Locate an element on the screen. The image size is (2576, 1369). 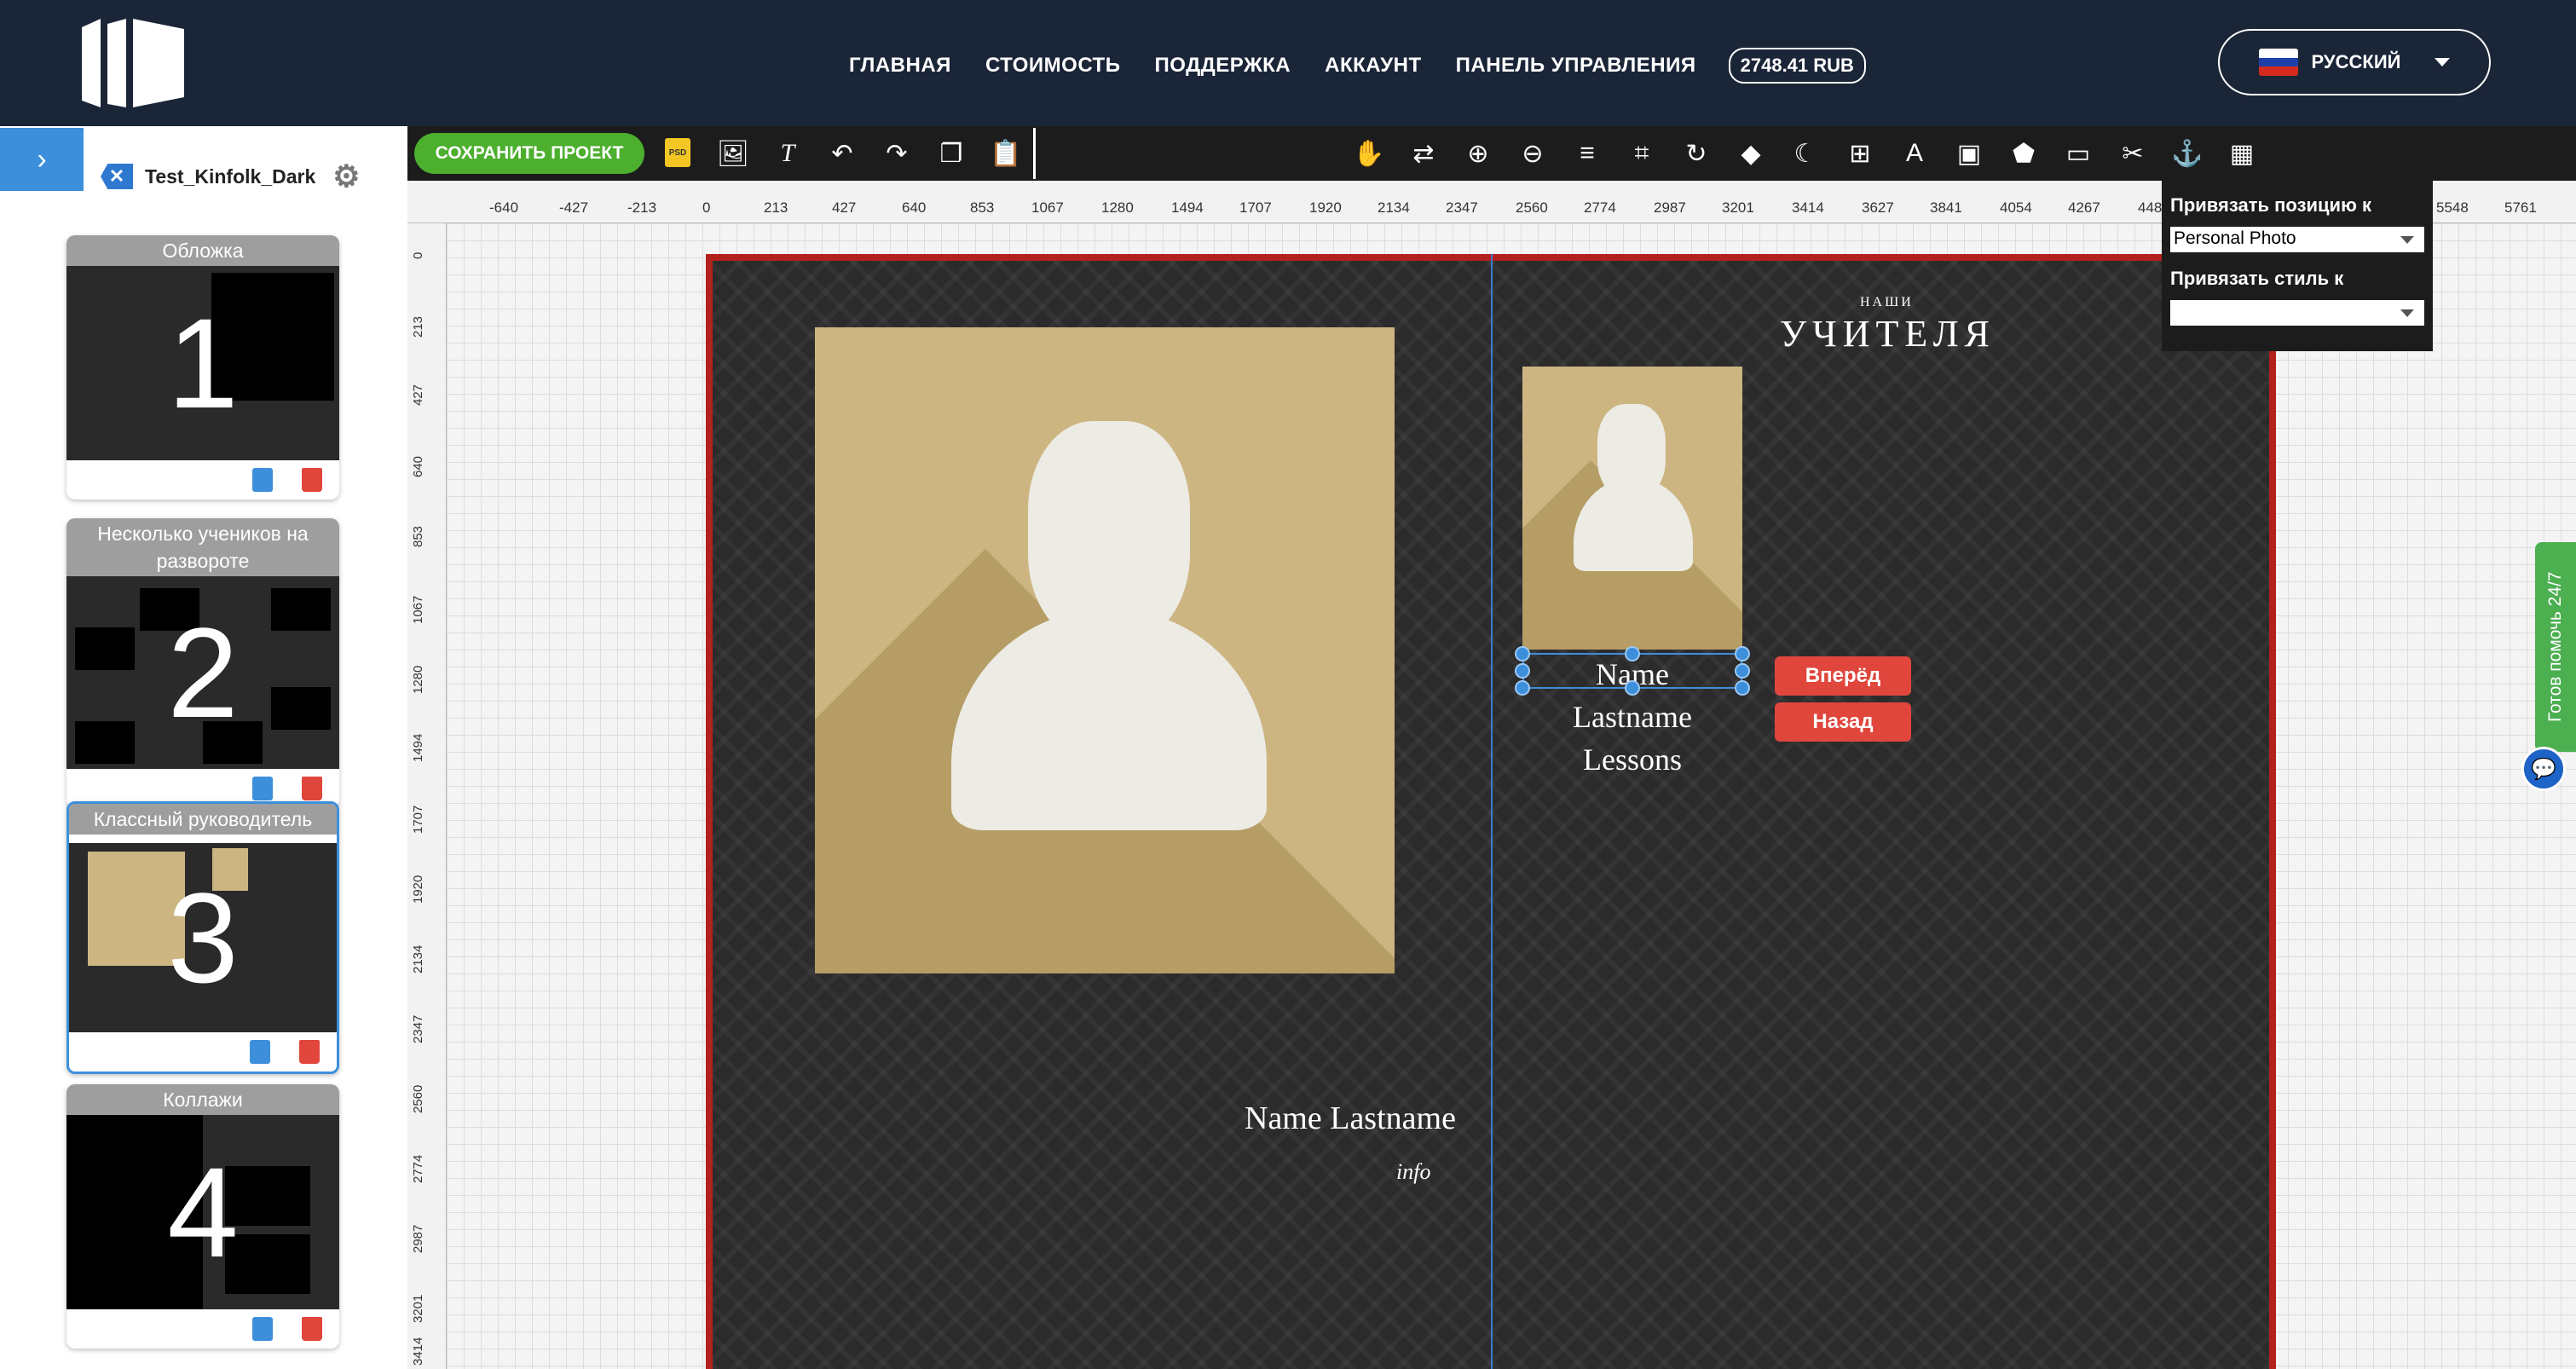
toolbar-divider is located at coordinates (1034, 153).